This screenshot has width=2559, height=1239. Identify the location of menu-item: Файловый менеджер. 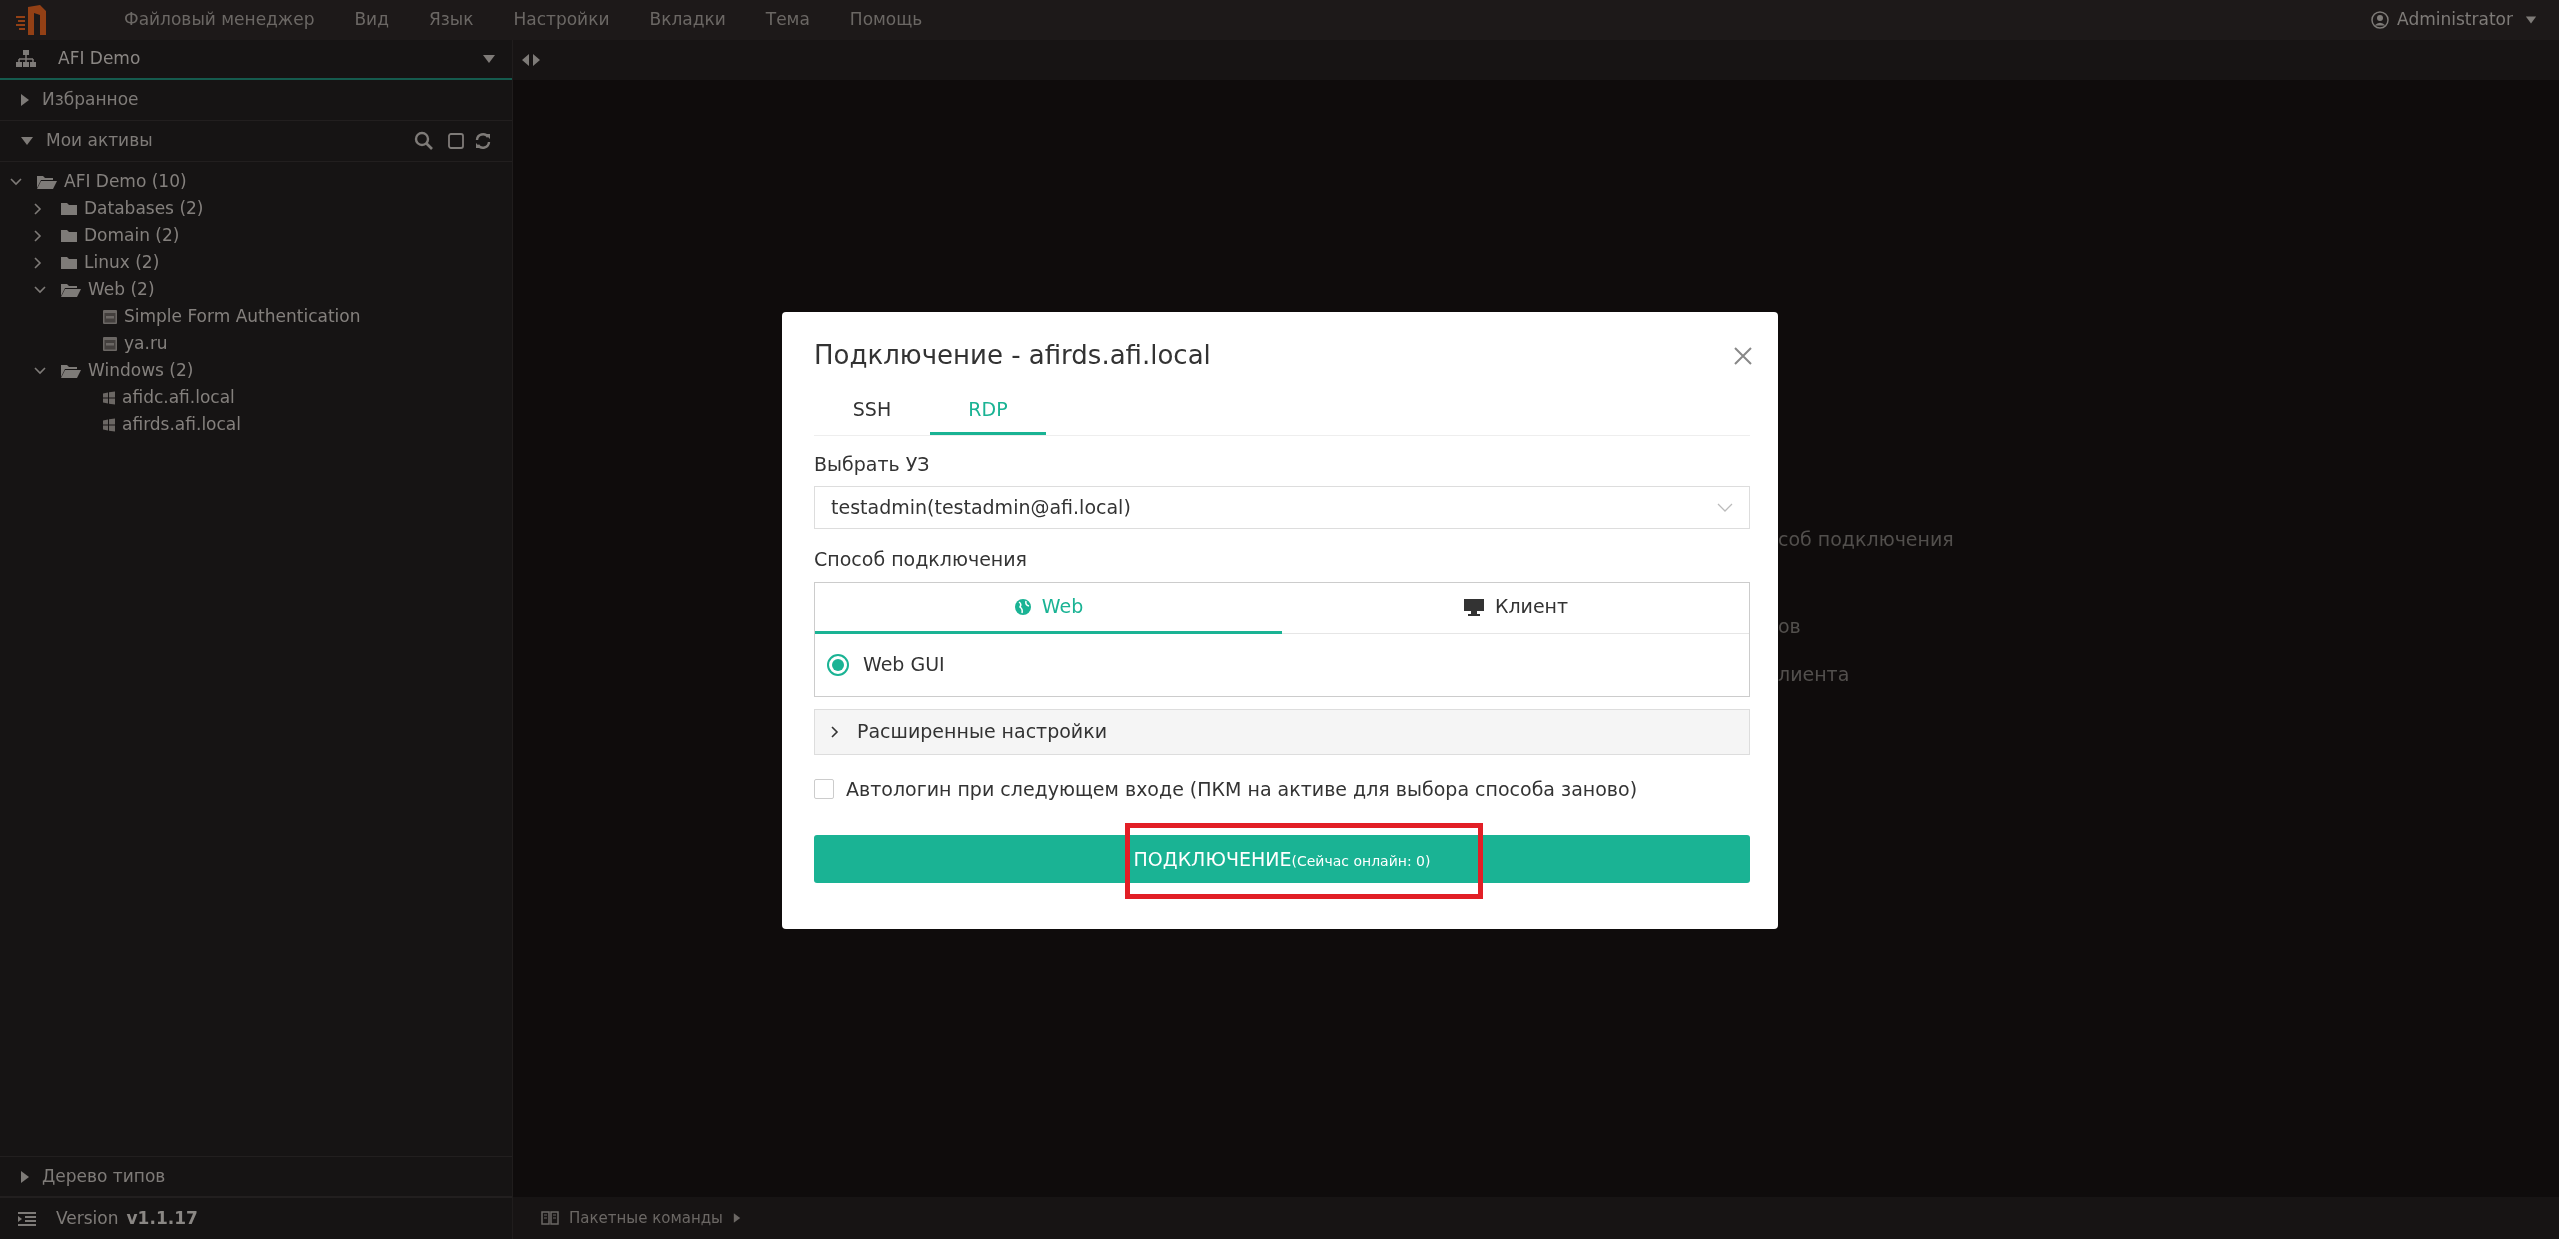
(219, 20).